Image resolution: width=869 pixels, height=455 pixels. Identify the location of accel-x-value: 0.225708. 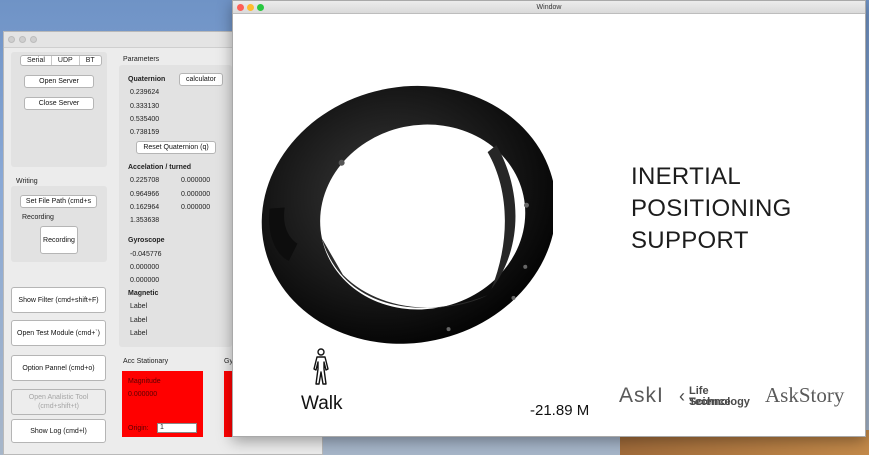
(145, 180).